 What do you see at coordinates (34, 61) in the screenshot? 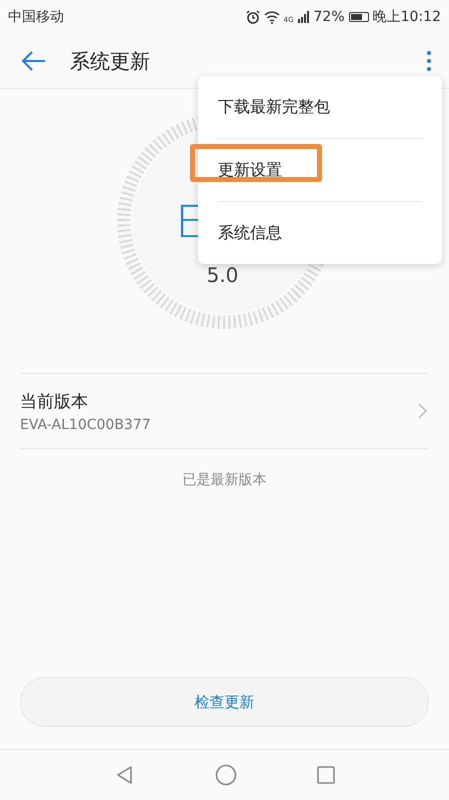
I see `back-arrow-icon` at bounding box center [34, 61].